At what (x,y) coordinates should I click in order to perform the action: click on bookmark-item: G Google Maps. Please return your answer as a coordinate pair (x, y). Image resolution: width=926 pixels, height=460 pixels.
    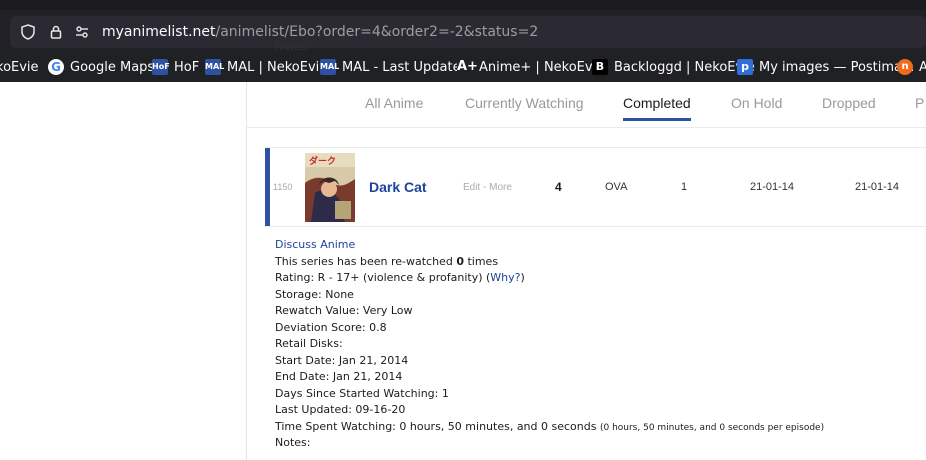
    Looking at the image, I should click on (101, 67).